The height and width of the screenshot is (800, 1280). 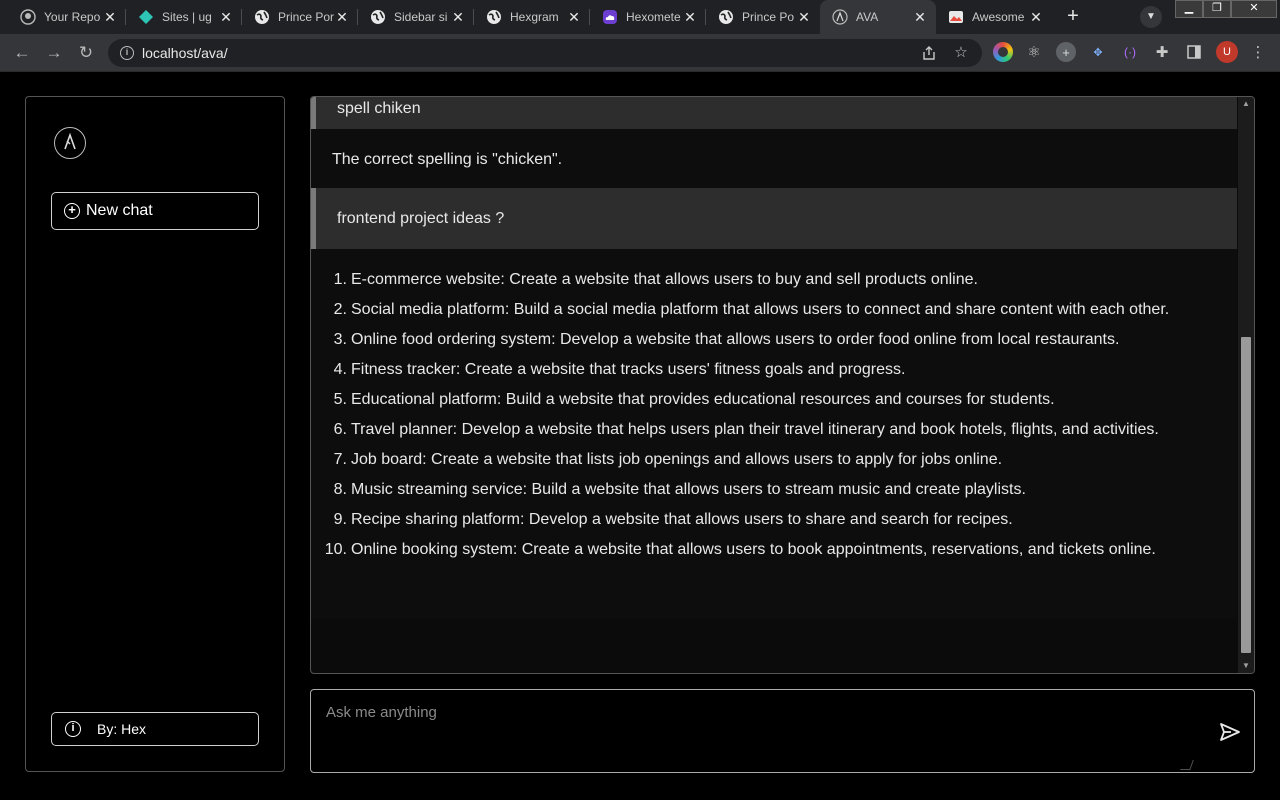 I want to click on scroll-up-arrow-icon: ▲, so click(x=1246, y=104).